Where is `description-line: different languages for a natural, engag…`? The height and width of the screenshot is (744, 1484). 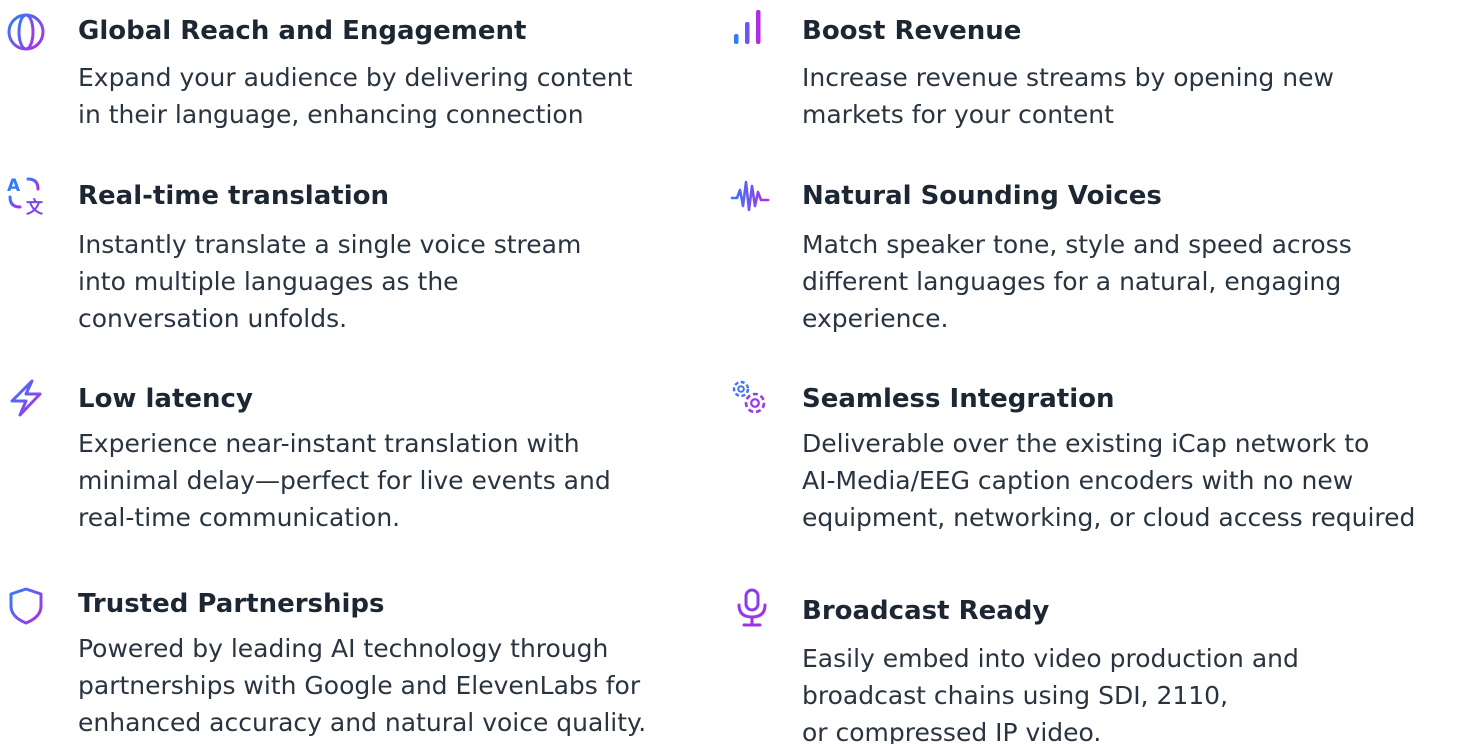
description-line: different languages for a natural, engag… is located at coordinates (1072, 281).